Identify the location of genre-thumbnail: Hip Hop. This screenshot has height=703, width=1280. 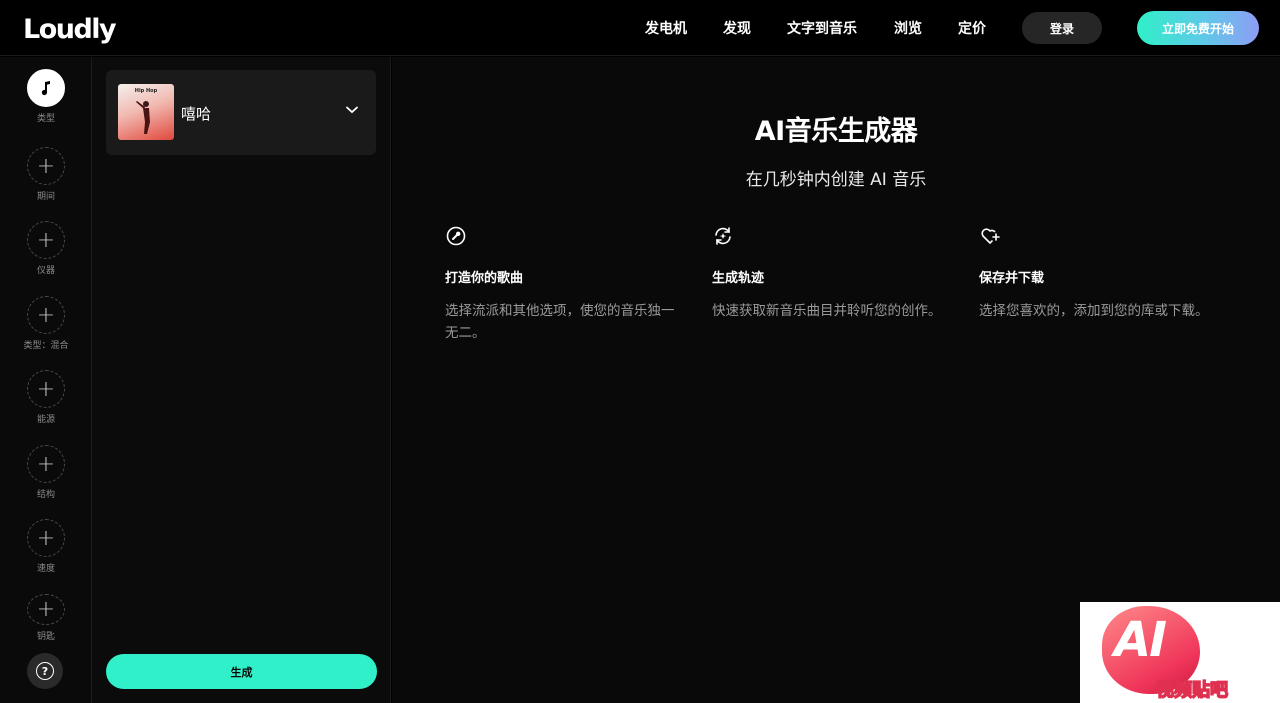
(146, 112).